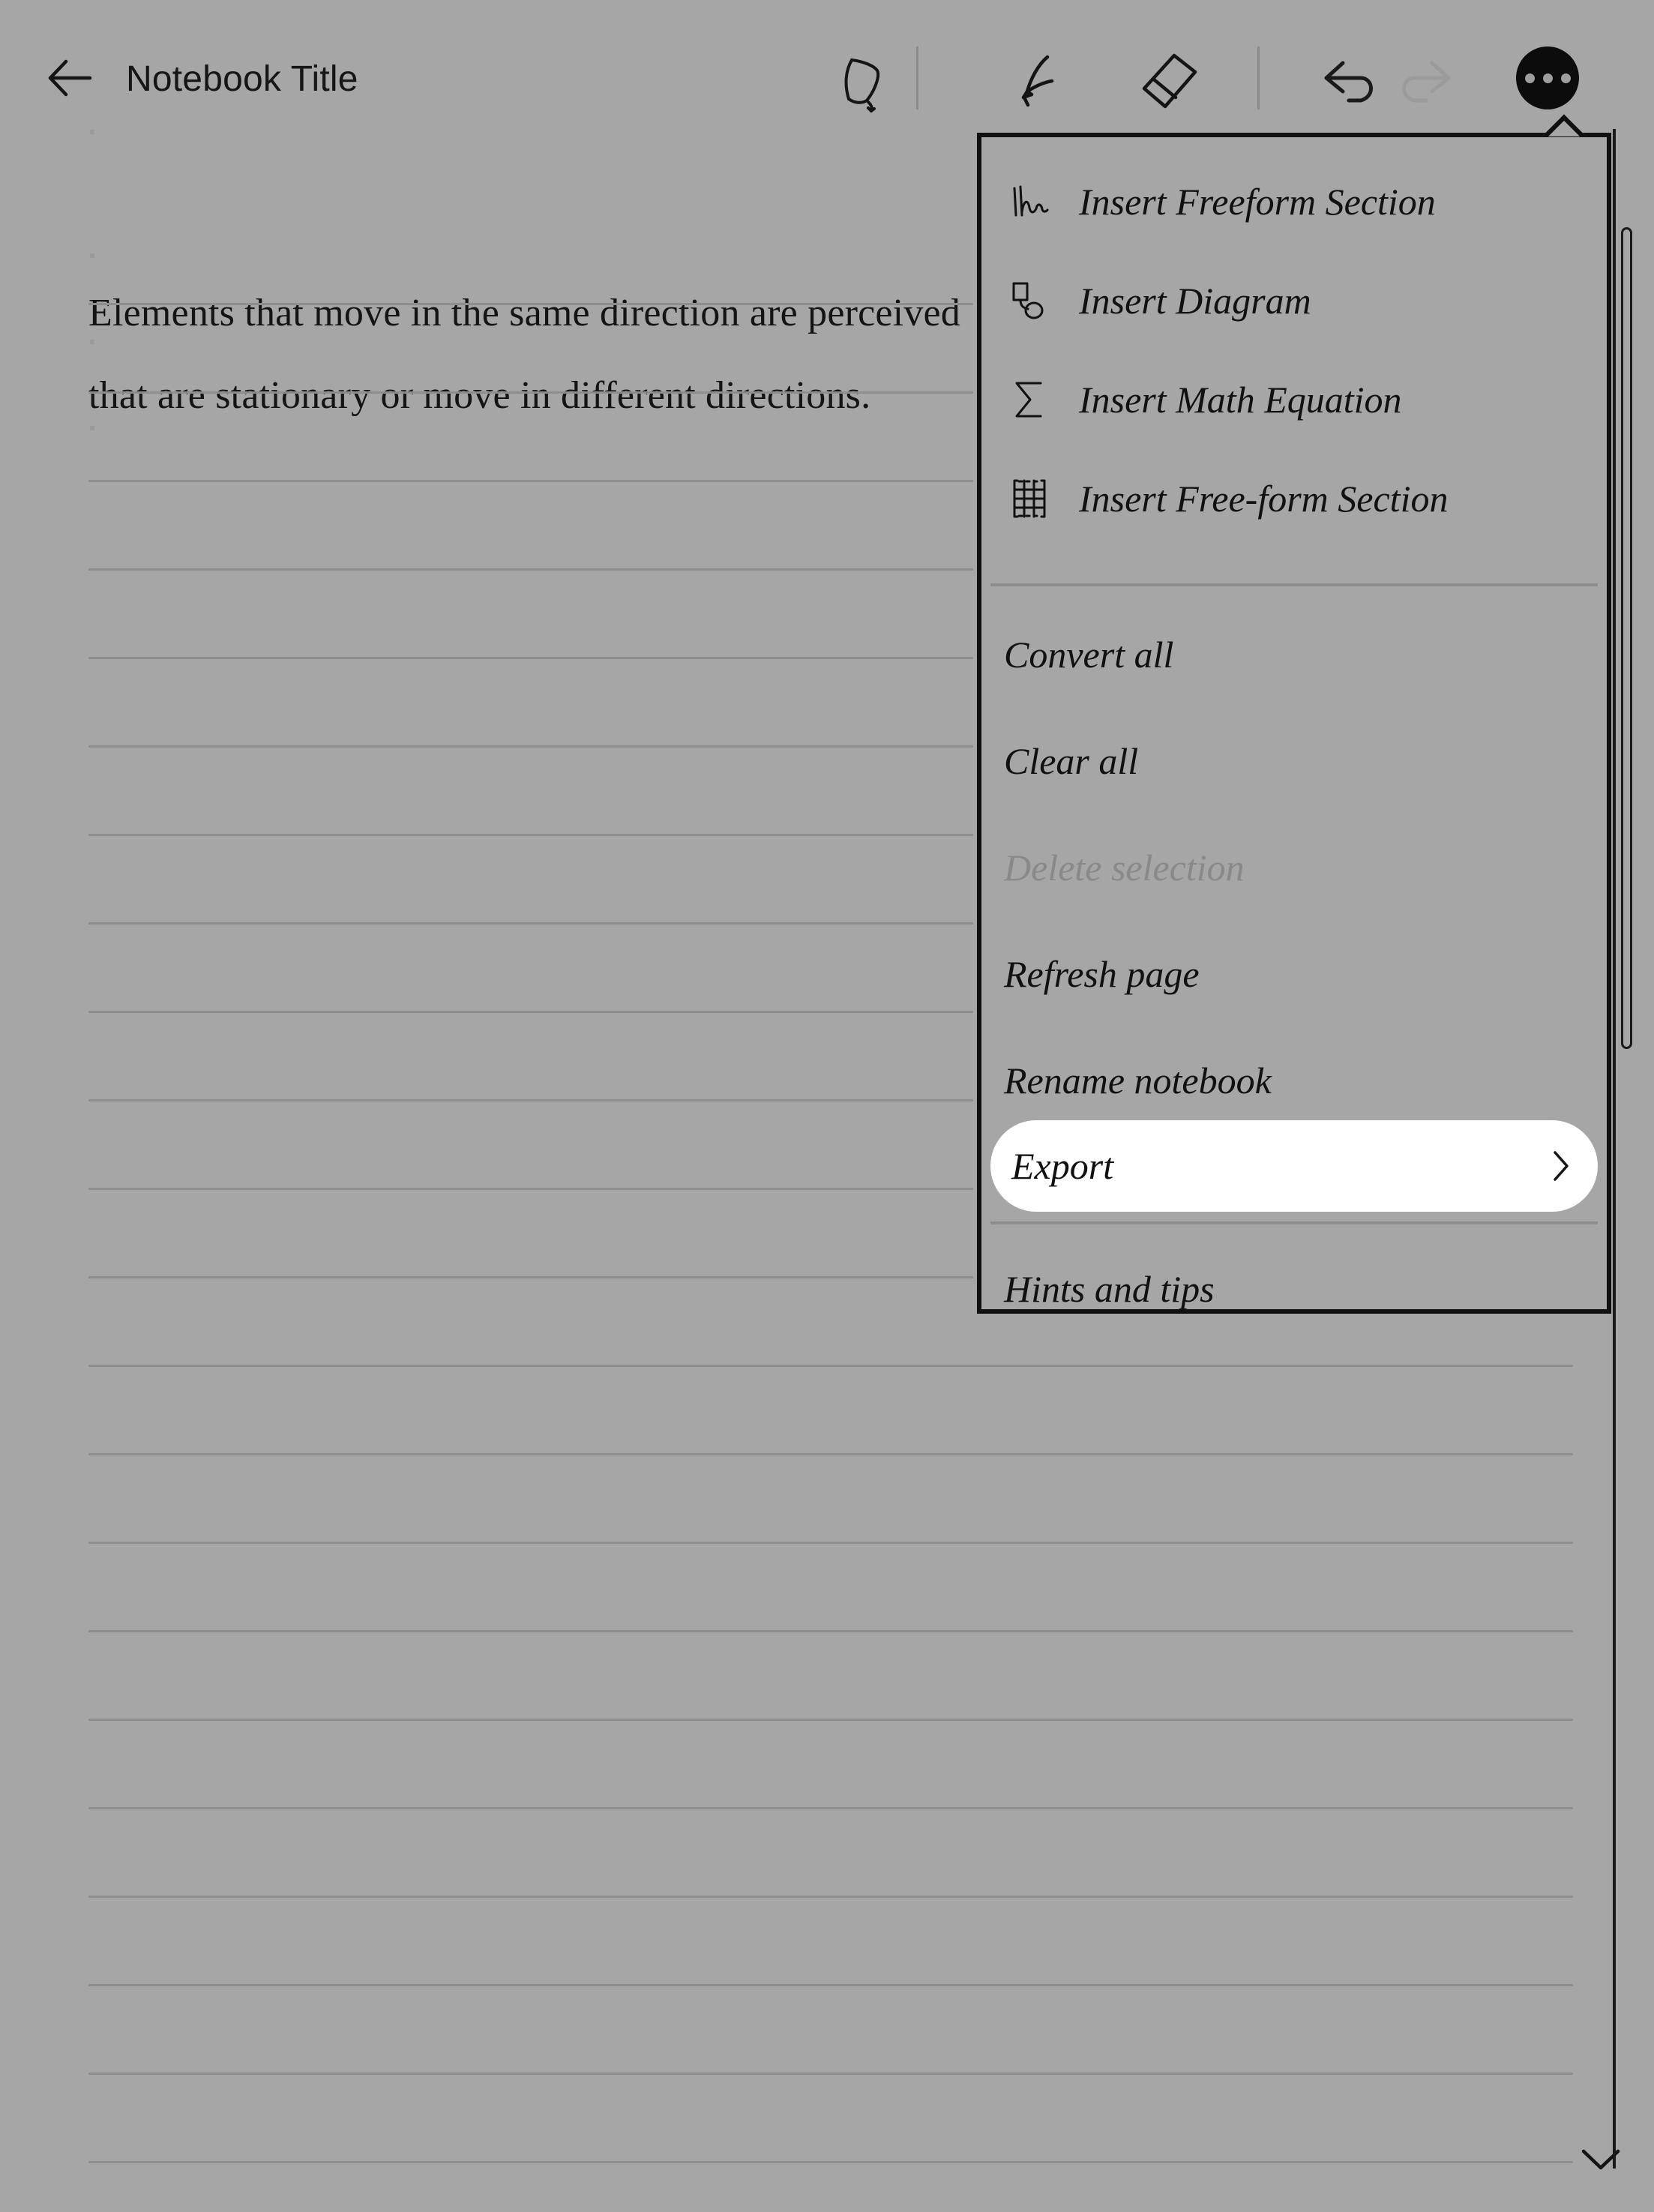 This screenshot has width=1654, height=2212. What do you see at coordinates (1109, 1289) in the screenshot?
I see `menu-item-label: Hints and tips` at bounding box center [1109, 1289].